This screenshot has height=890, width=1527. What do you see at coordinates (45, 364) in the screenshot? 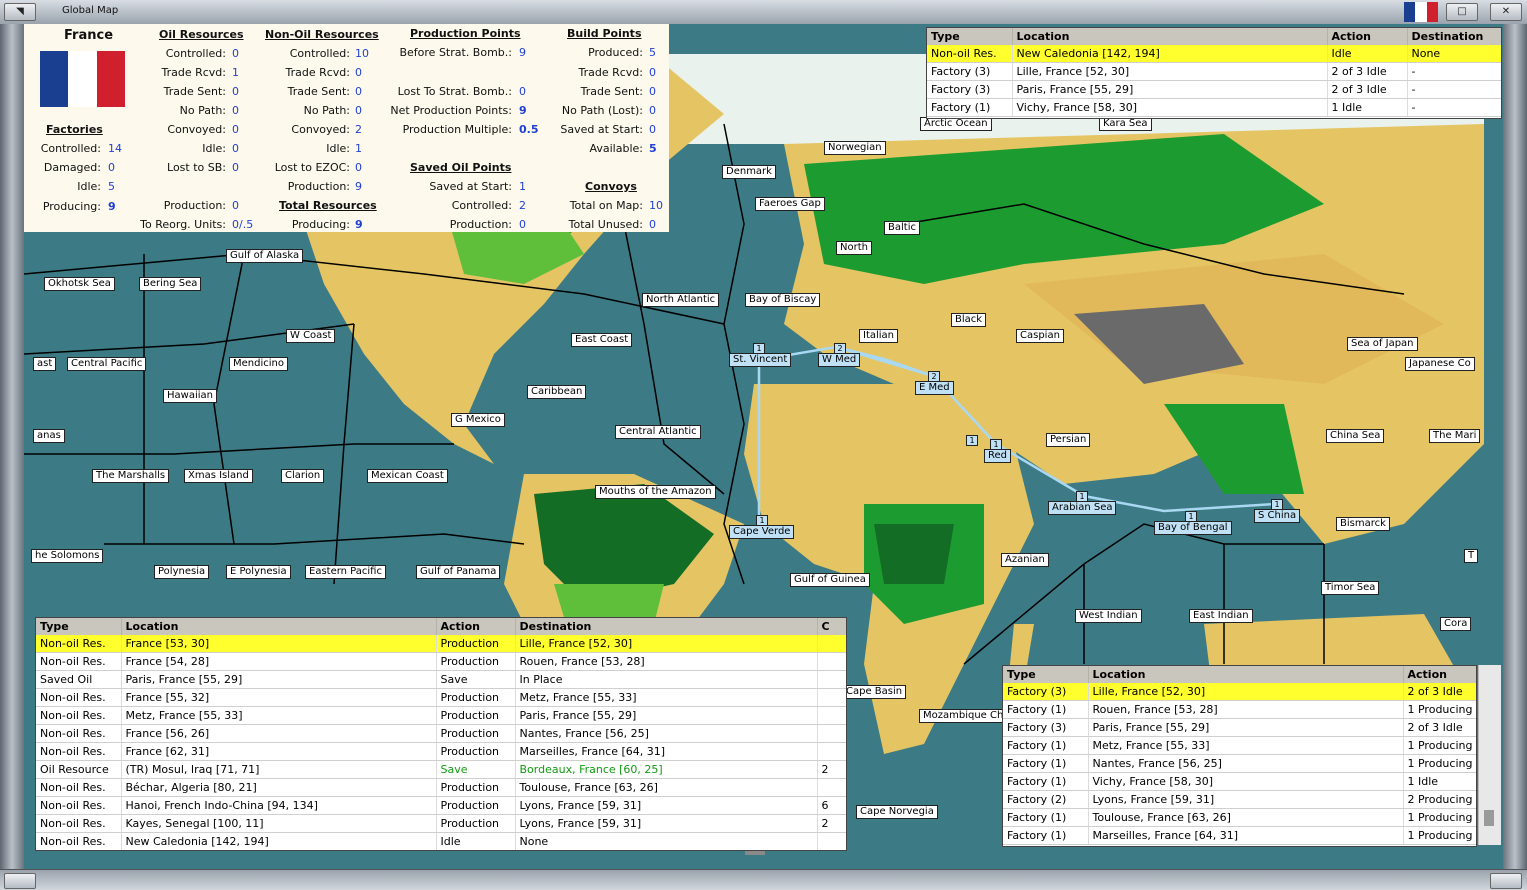
I see `sea-zone-label: ast` at bounding box center [45, 364].